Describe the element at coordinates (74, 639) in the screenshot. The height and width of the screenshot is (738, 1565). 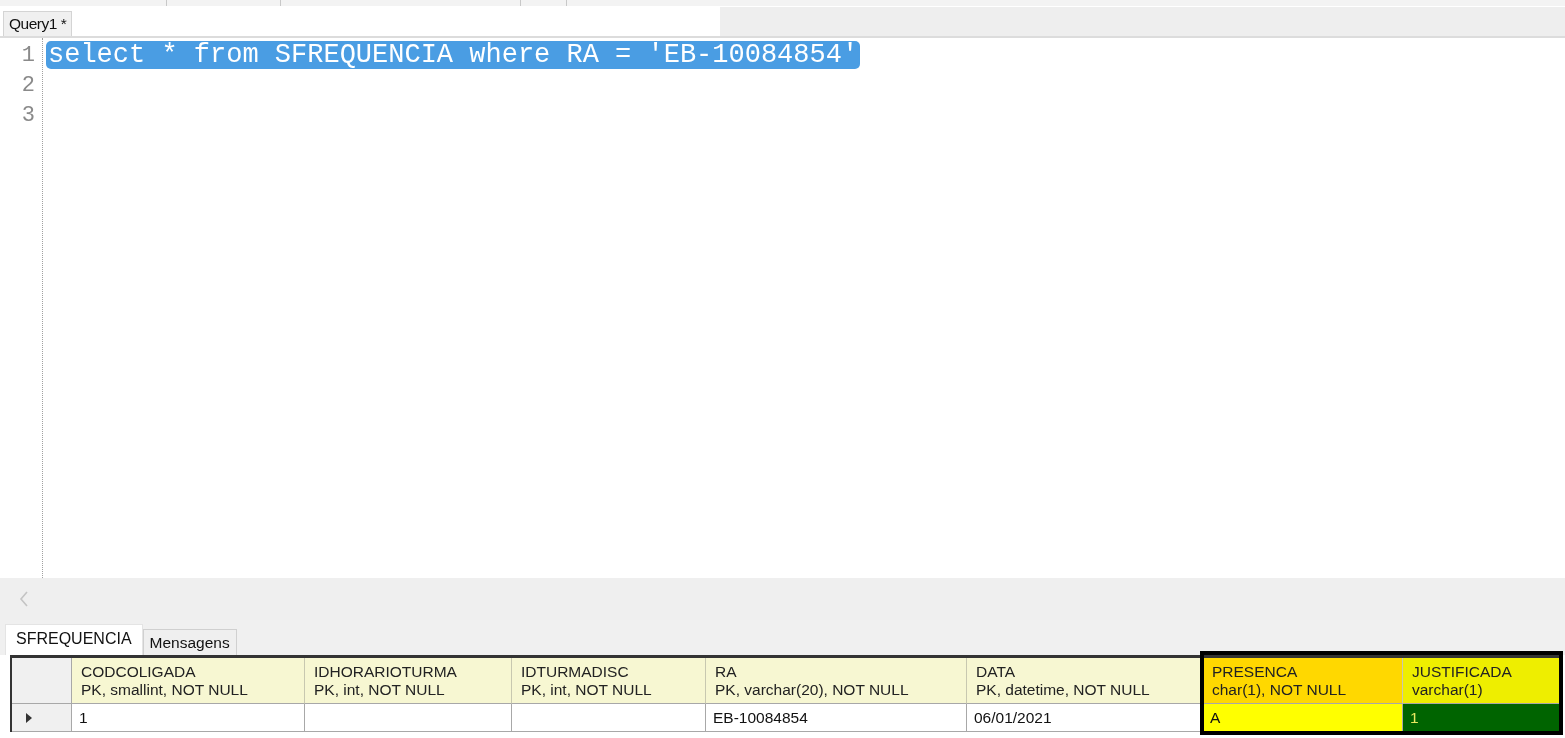
I see `result-tab: SFREQUENCIA` at that location.